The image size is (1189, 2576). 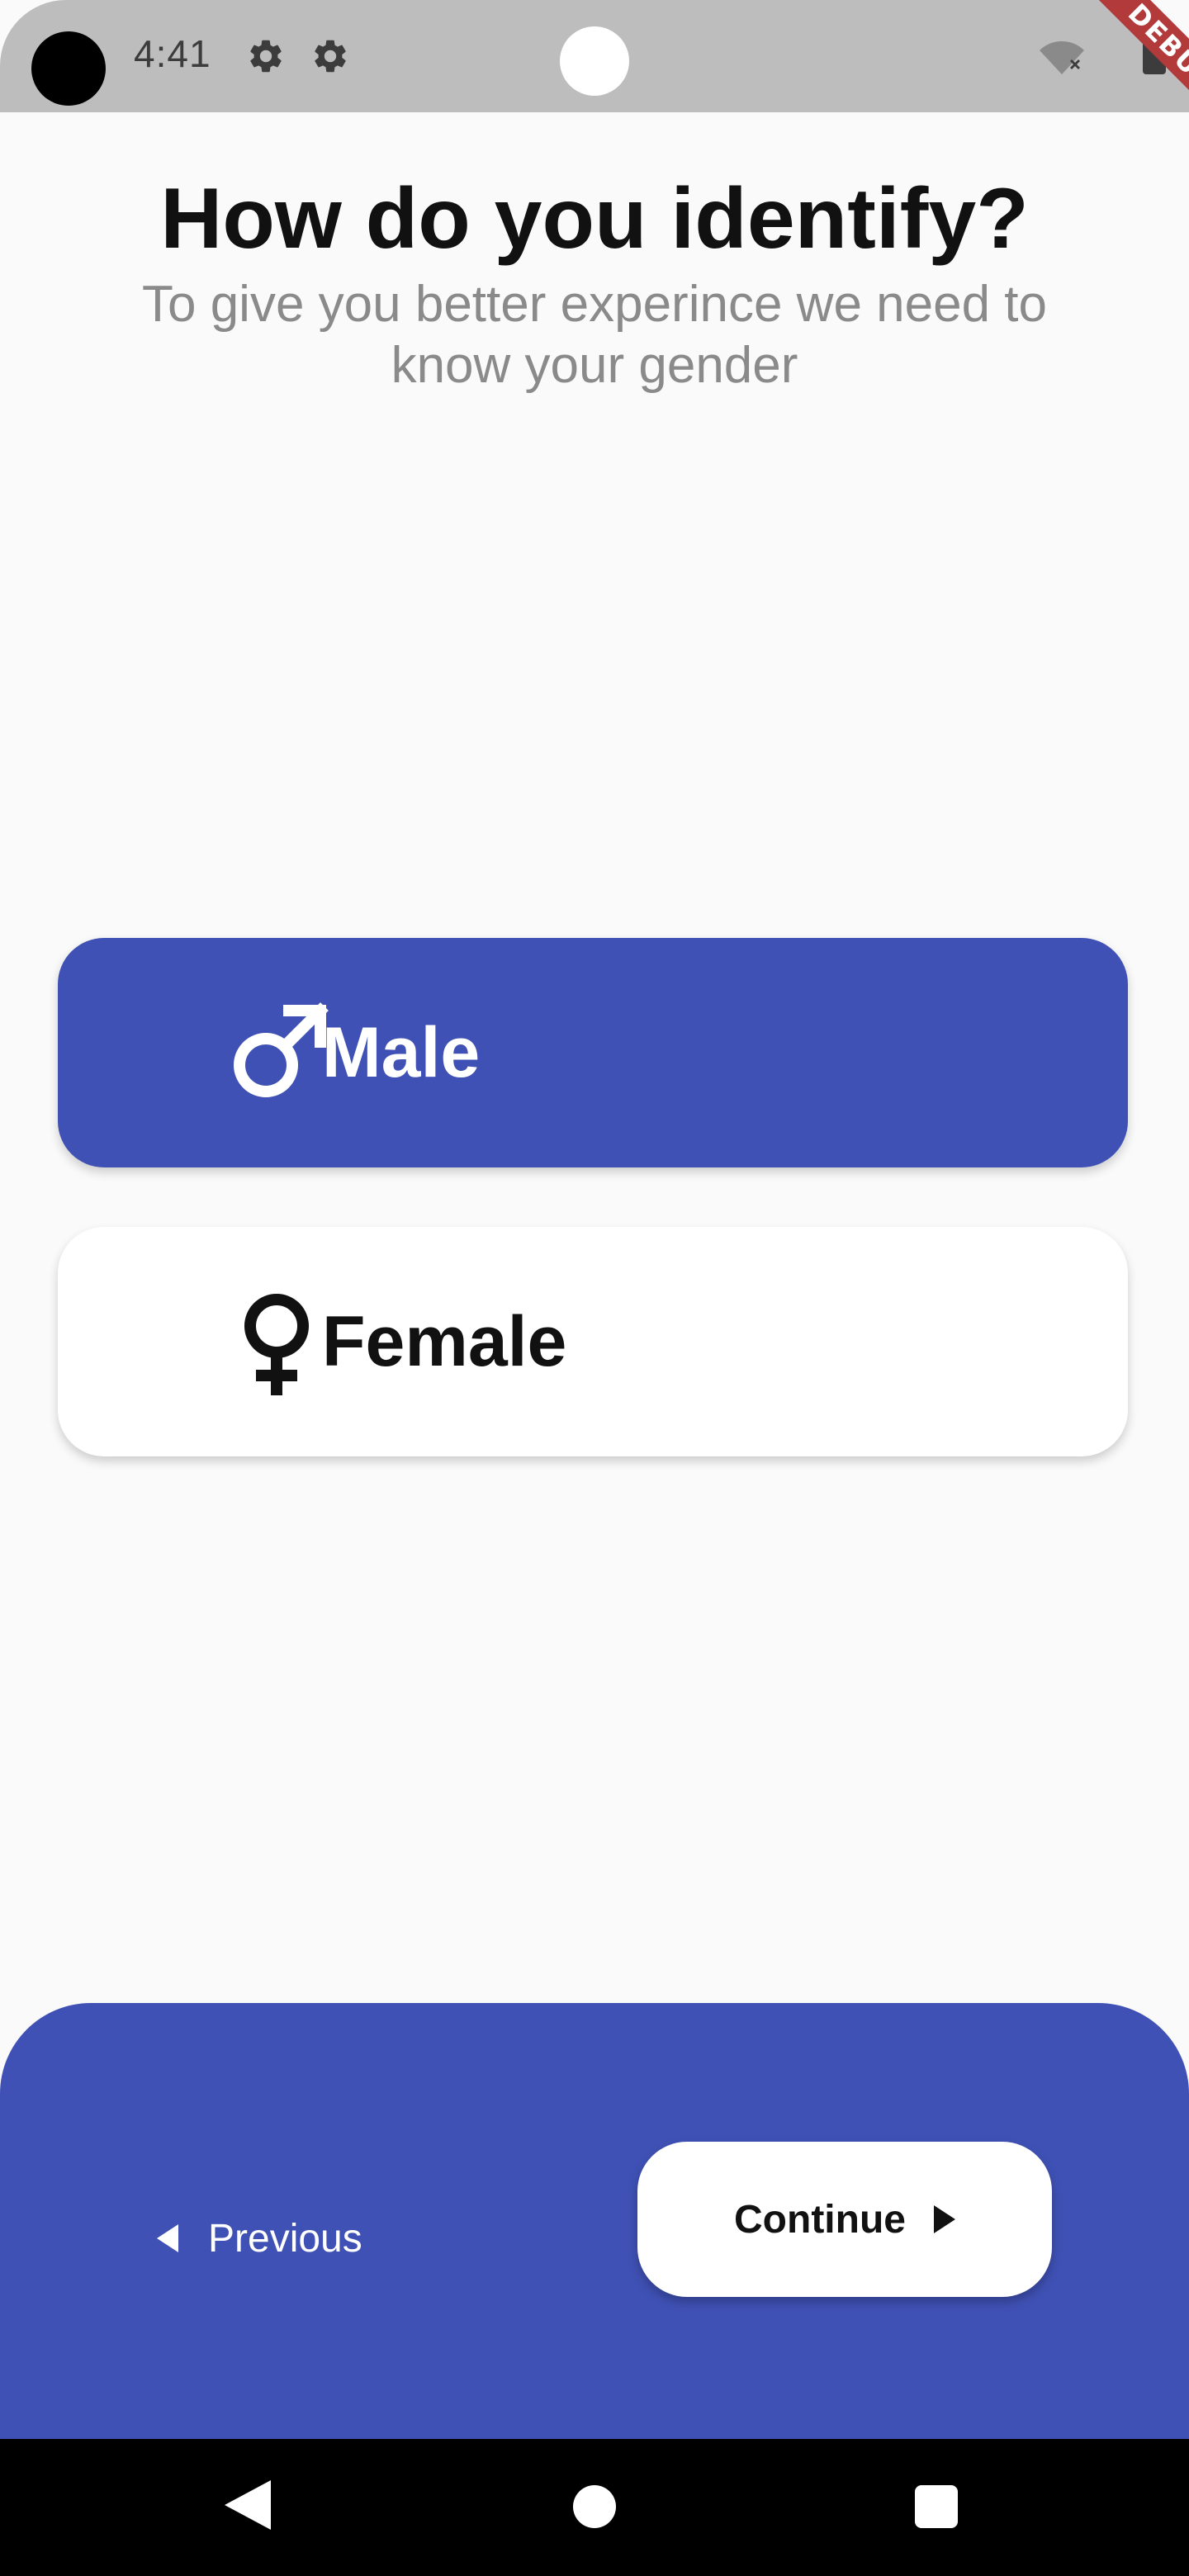 What do you see at coordinates (285, 2238) in the screenshot?
I see `previous-label: Previous` at bounding box center [285, 2238].